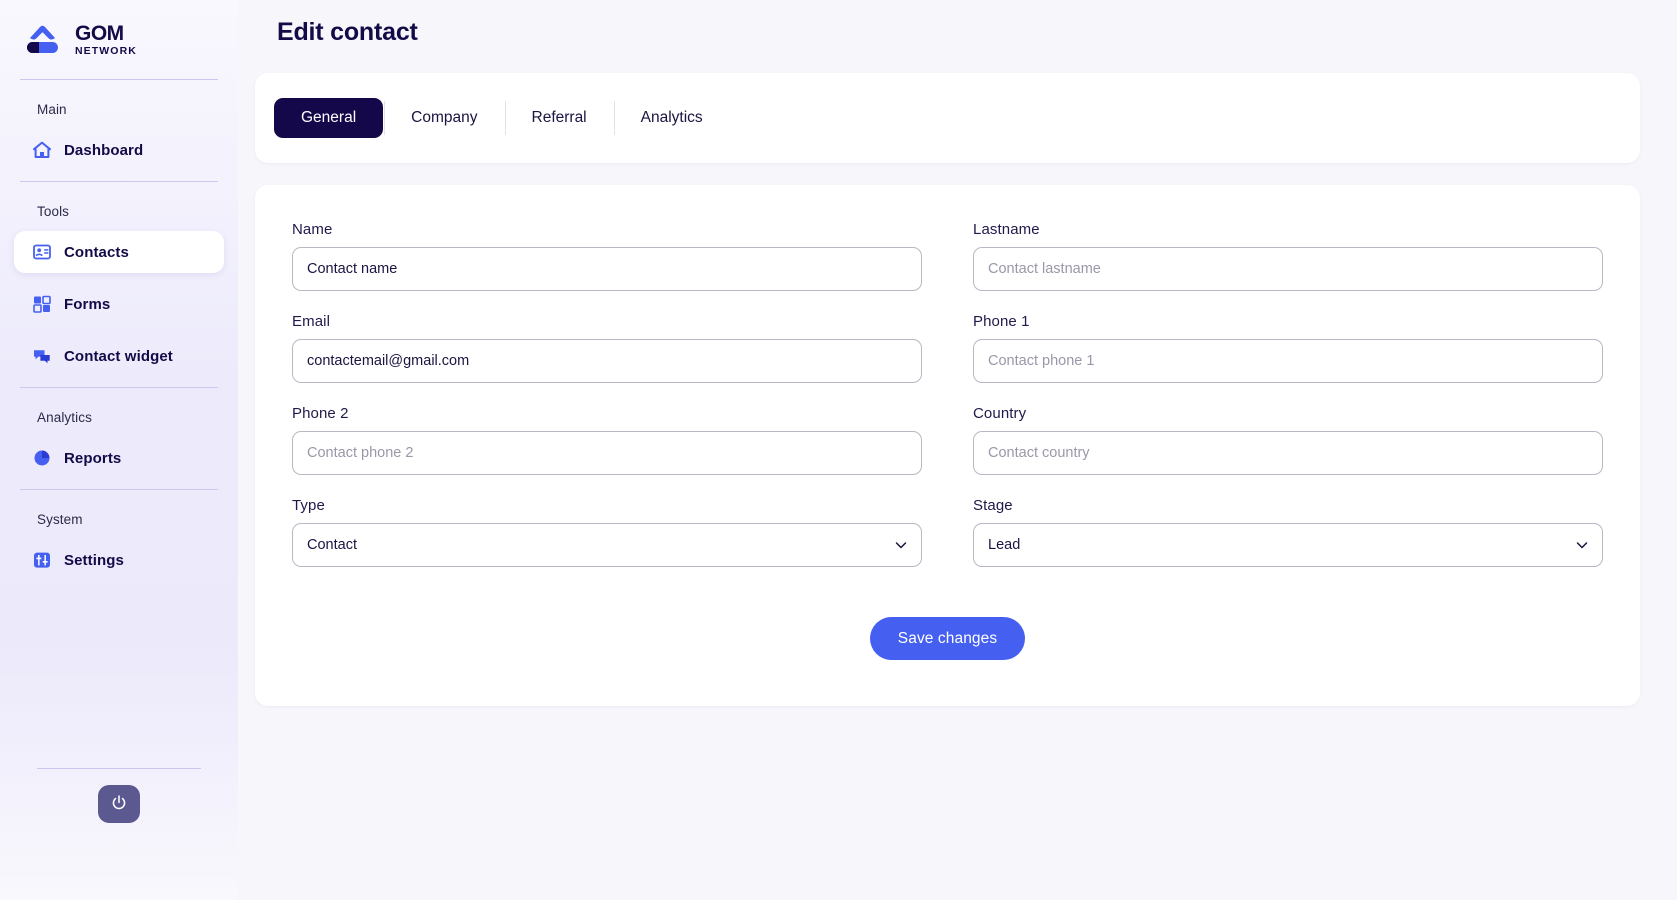 This screenshot has height=900, width=1677. Describe the element at coordinates (993, 505) in the screenshot. I see `stage-label: Stage` at that location.